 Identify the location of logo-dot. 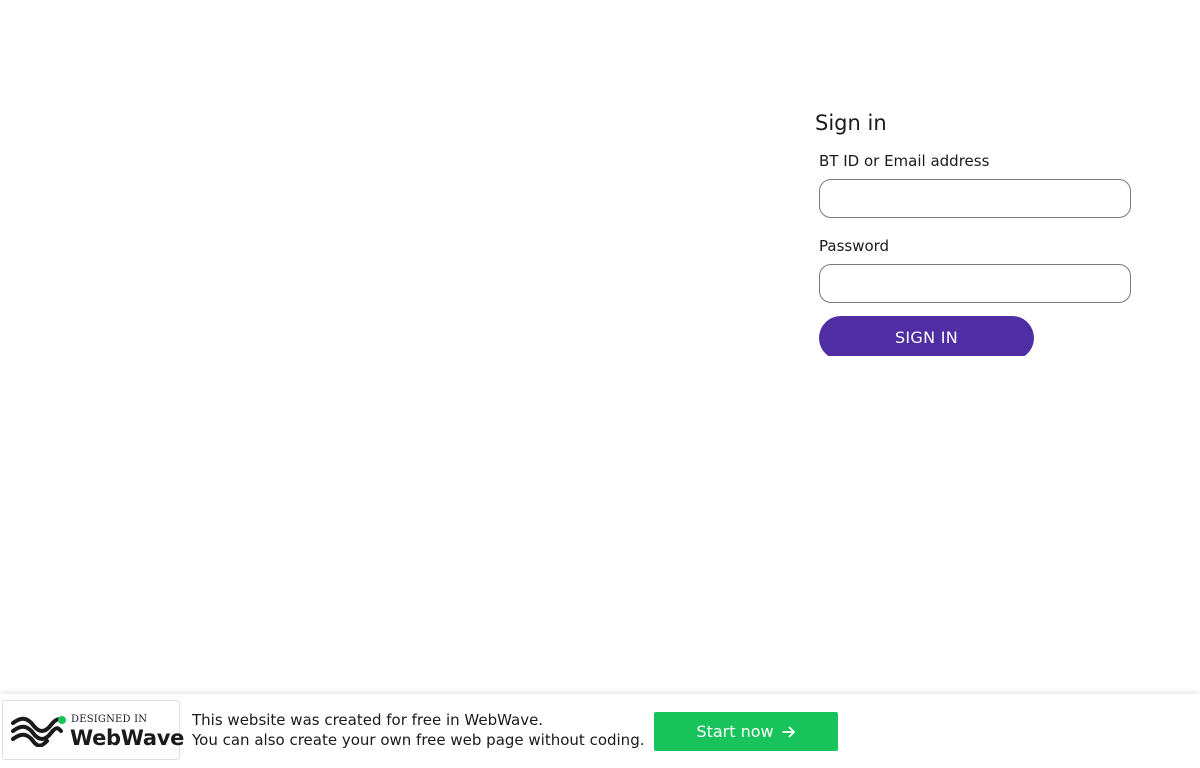
(62, 720).